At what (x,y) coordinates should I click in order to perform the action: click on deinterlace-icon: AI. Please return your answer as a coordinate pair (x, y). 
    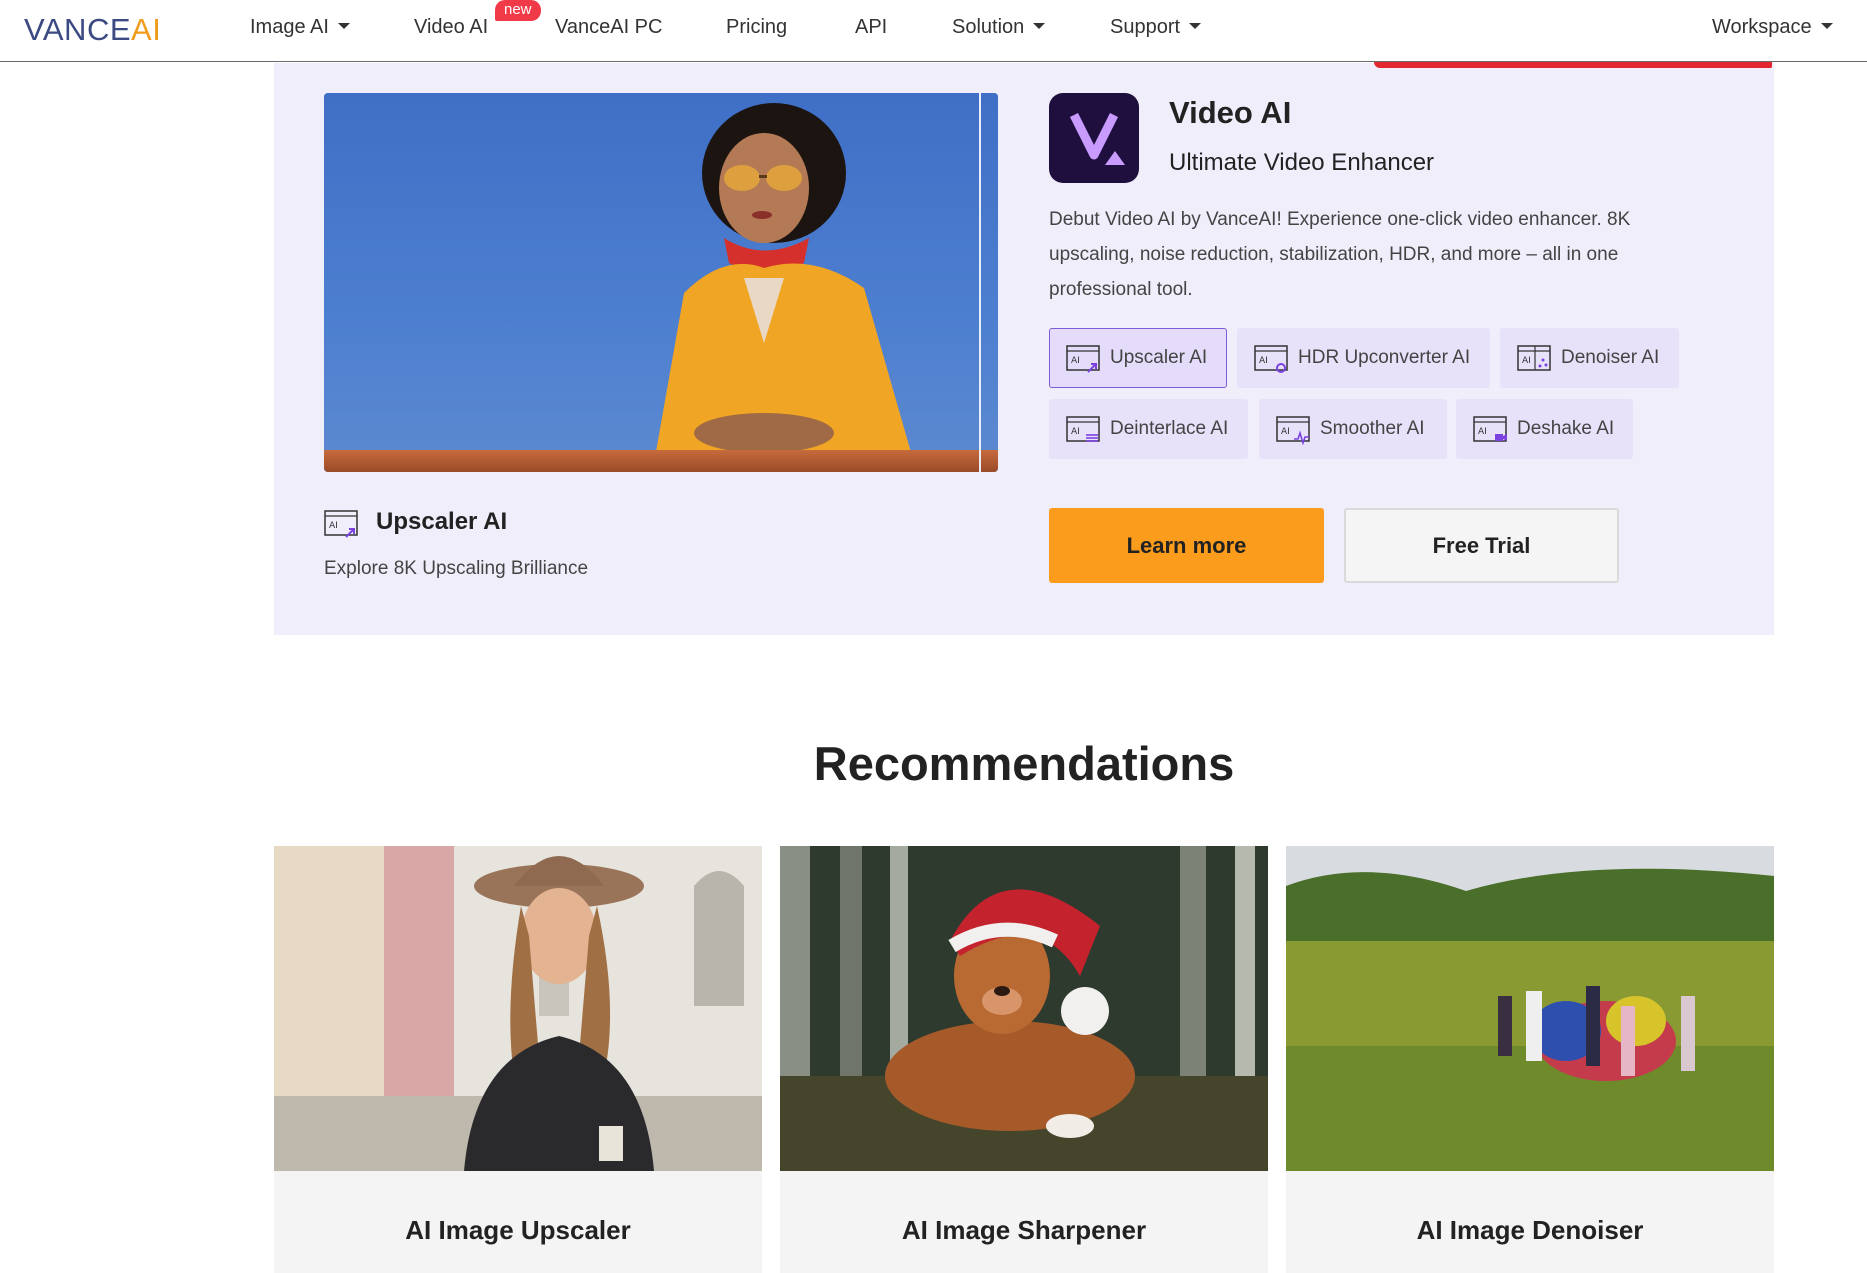
    Looking at the image, I should click on (1083, 429).